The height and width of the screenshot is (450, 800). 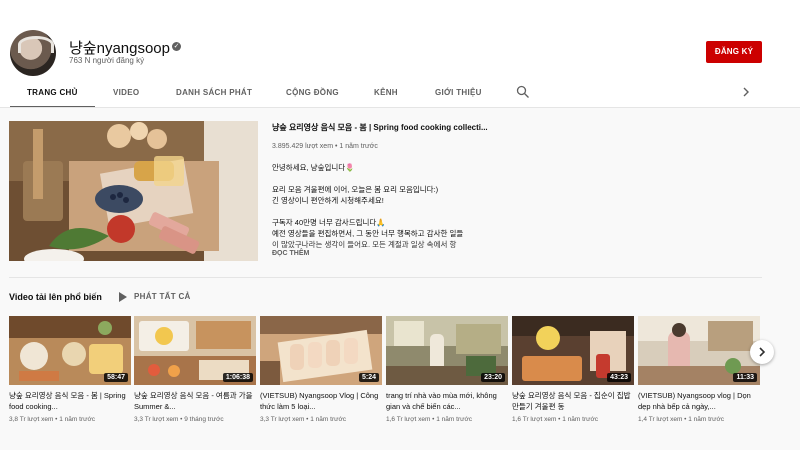 I want to click on subscribe-button: ĐĂNG KÝ, so click(x=734, y=52).